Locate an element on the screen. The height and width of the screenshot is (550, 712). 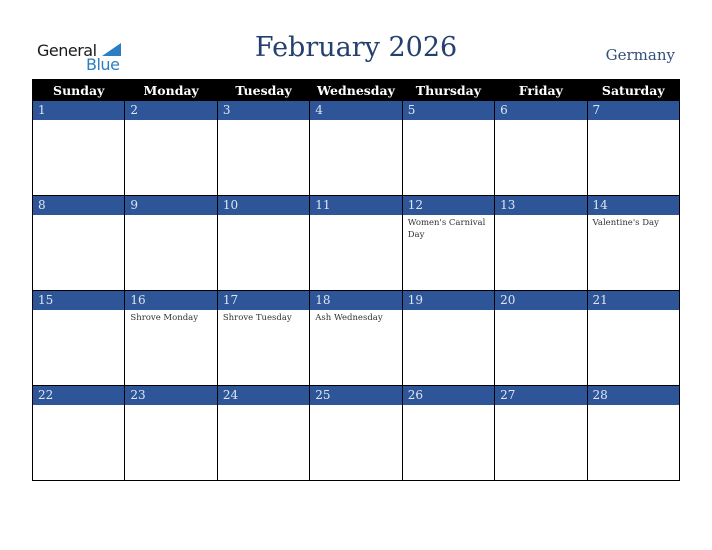
day-cell: 10 is located at coordinates (263, 243).